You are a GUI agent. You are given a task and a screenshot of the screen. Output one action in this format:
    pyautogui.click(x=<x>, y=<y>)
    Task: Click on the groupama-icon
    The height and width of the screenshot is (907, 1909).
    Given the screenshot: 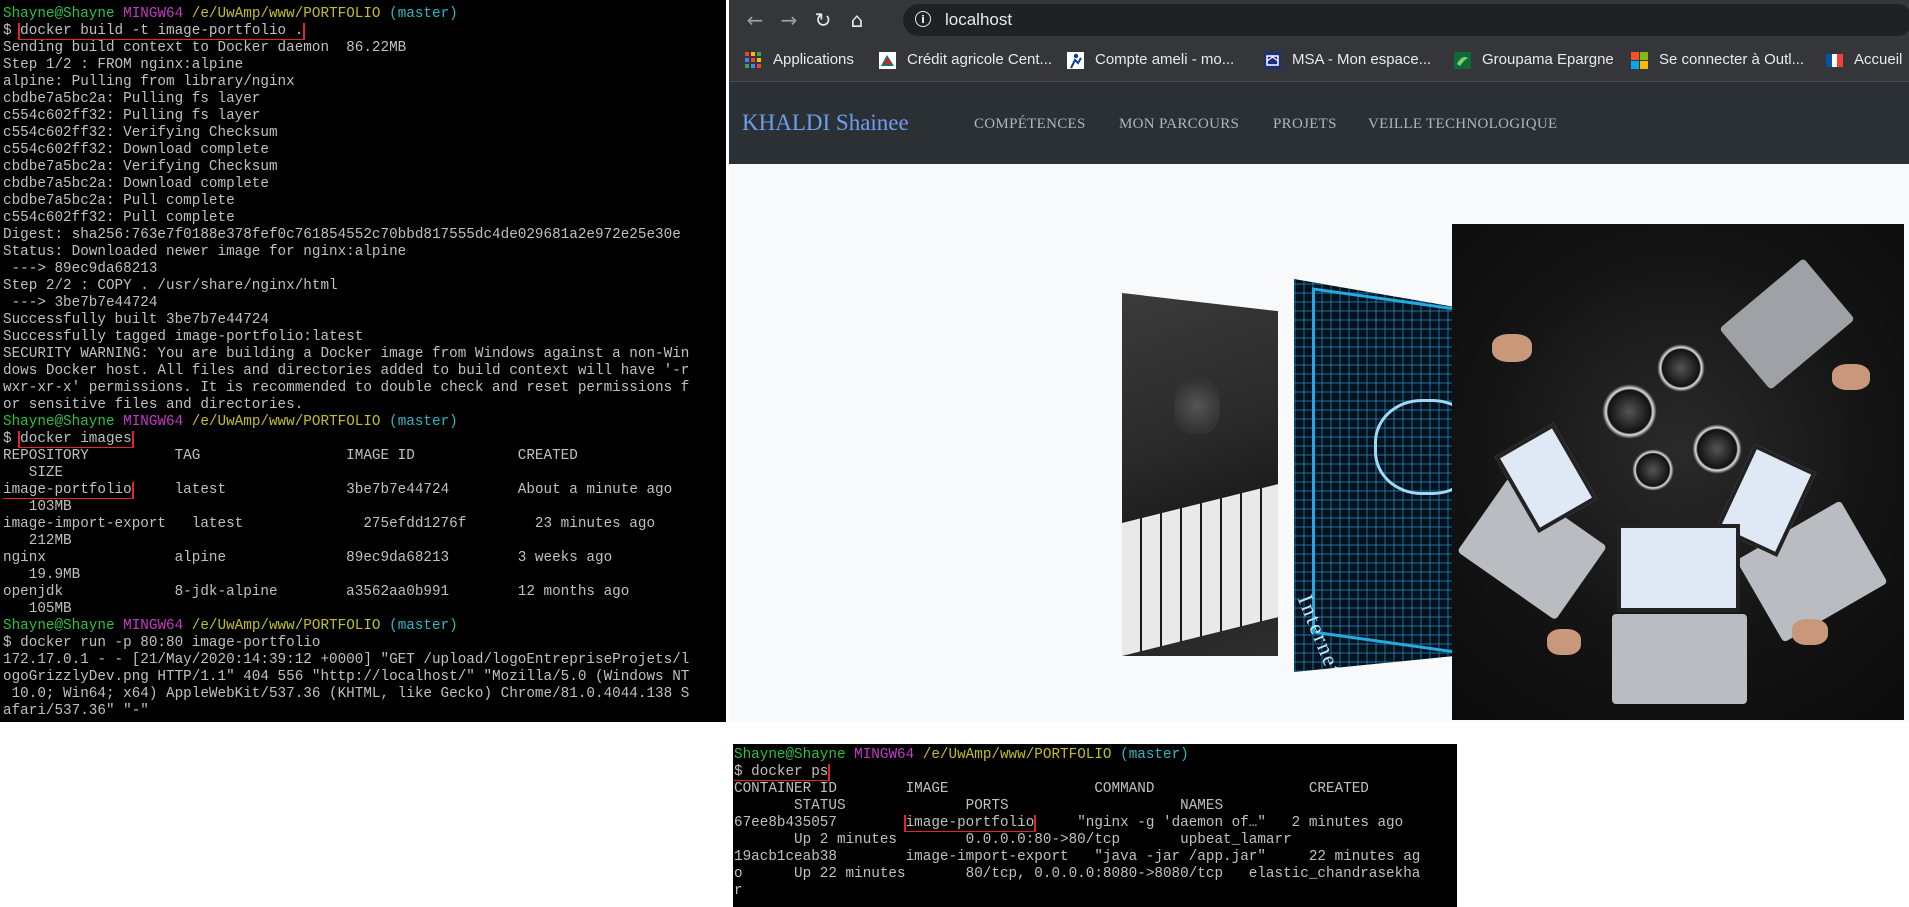 What is the action you would take?
    pyautogui.click(x=1462, y=60)
    